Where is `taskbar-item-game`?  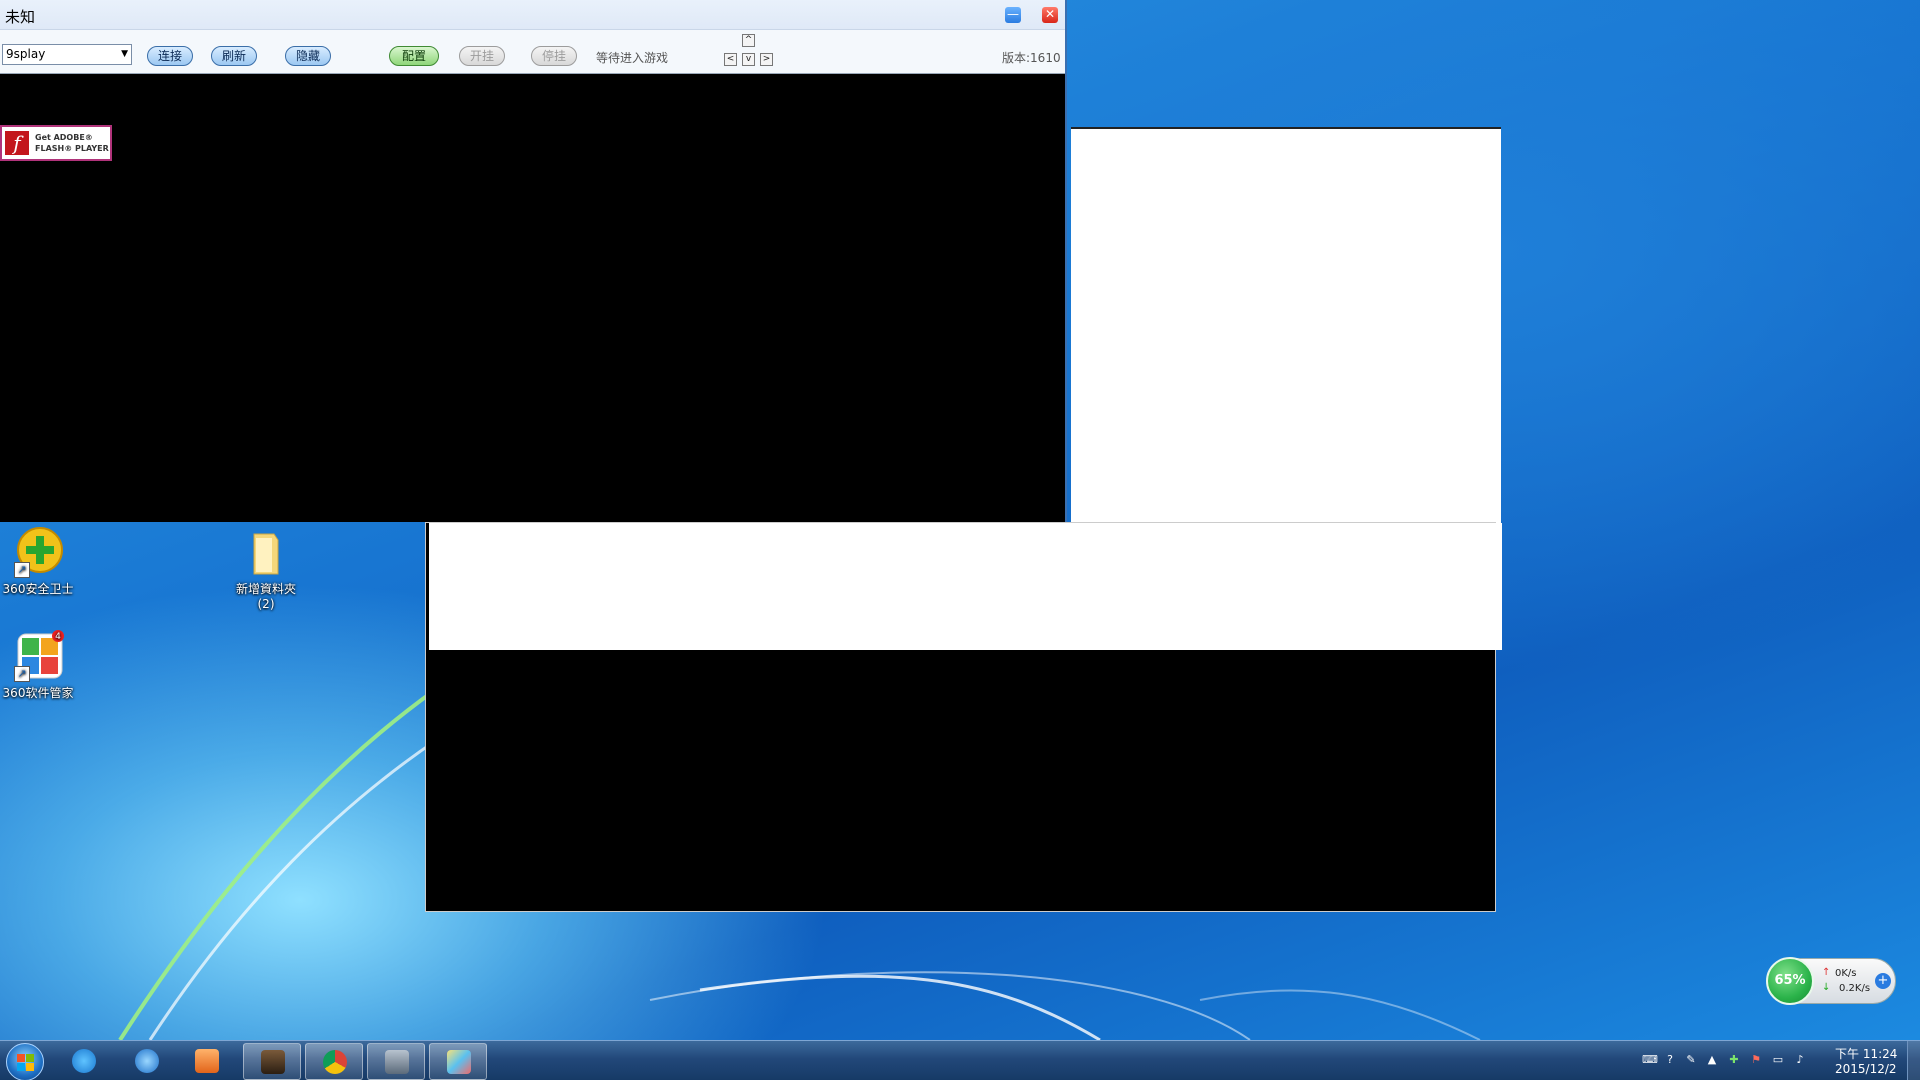
taskbar-item-game is located at coordinates (272, 1061).